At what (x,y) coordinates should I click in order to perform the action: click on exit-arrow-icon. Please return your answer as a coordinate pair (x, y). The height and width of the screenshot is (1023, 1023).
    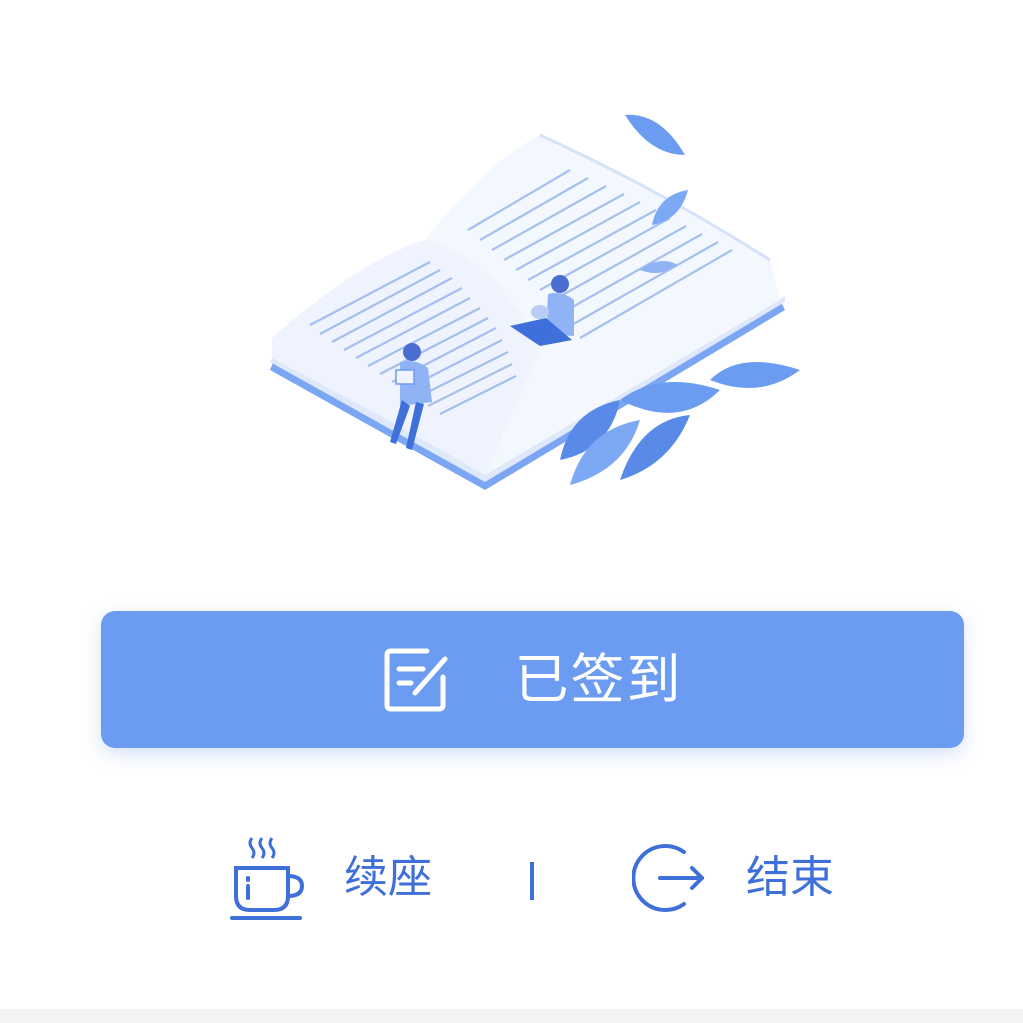
    Looking at the image, I should click on (668, 878).